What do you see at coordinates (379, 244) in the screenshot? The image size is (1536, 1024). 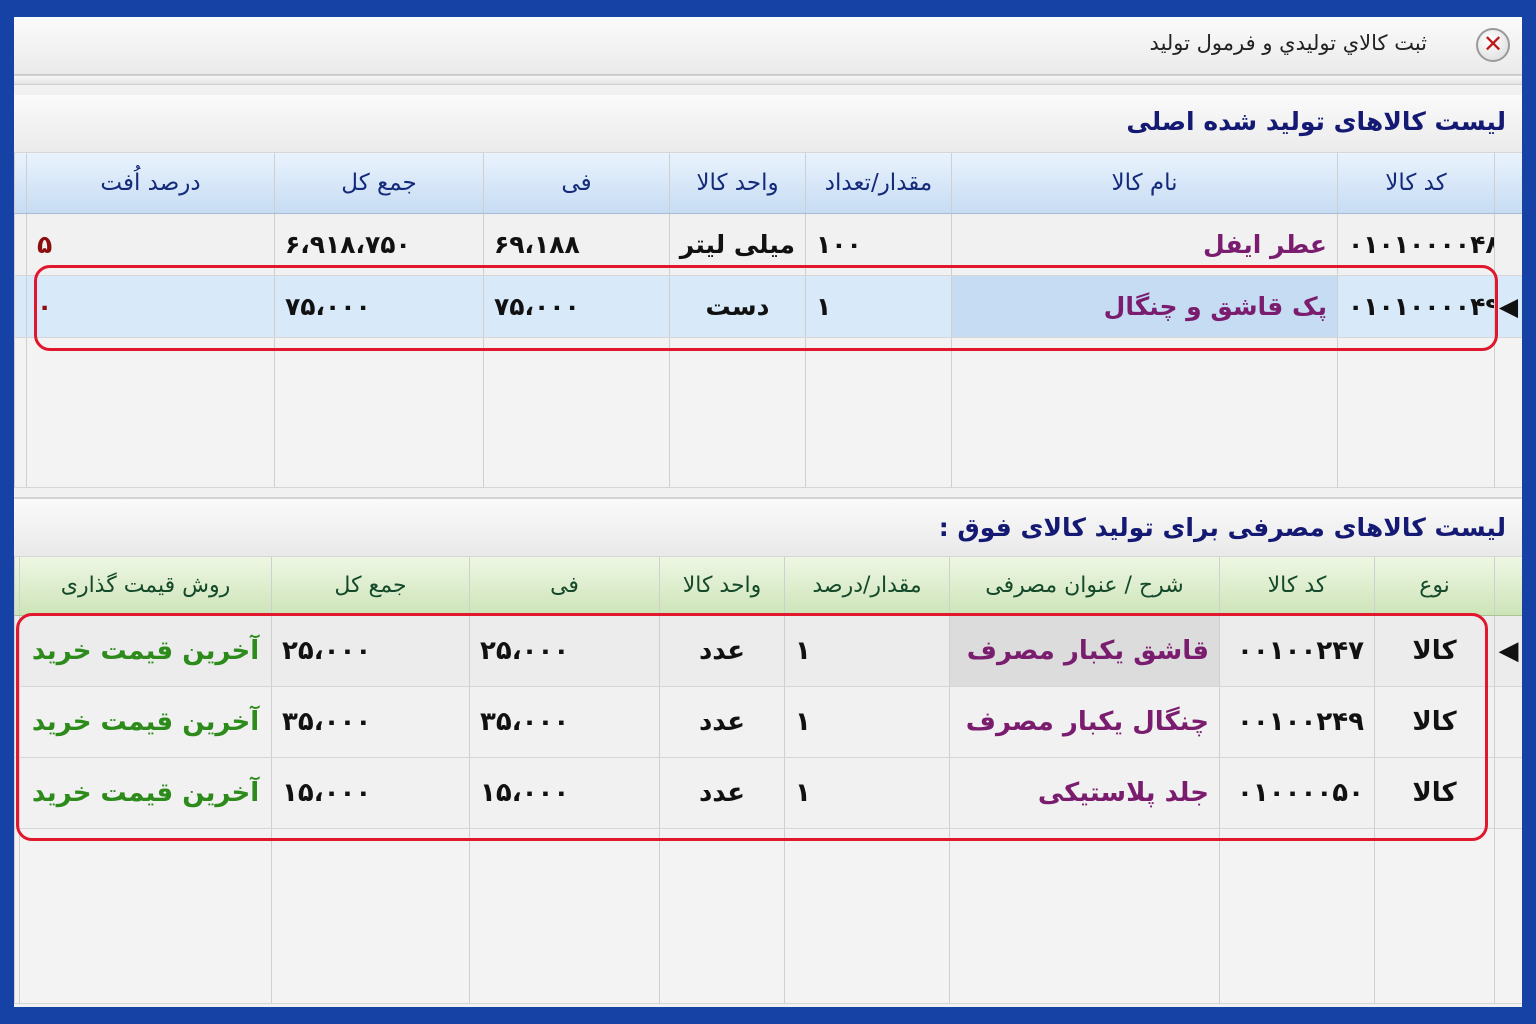 I see `cell-total: ۶،۹۱۸،۷۵۰` at bounding box center [379, 244].